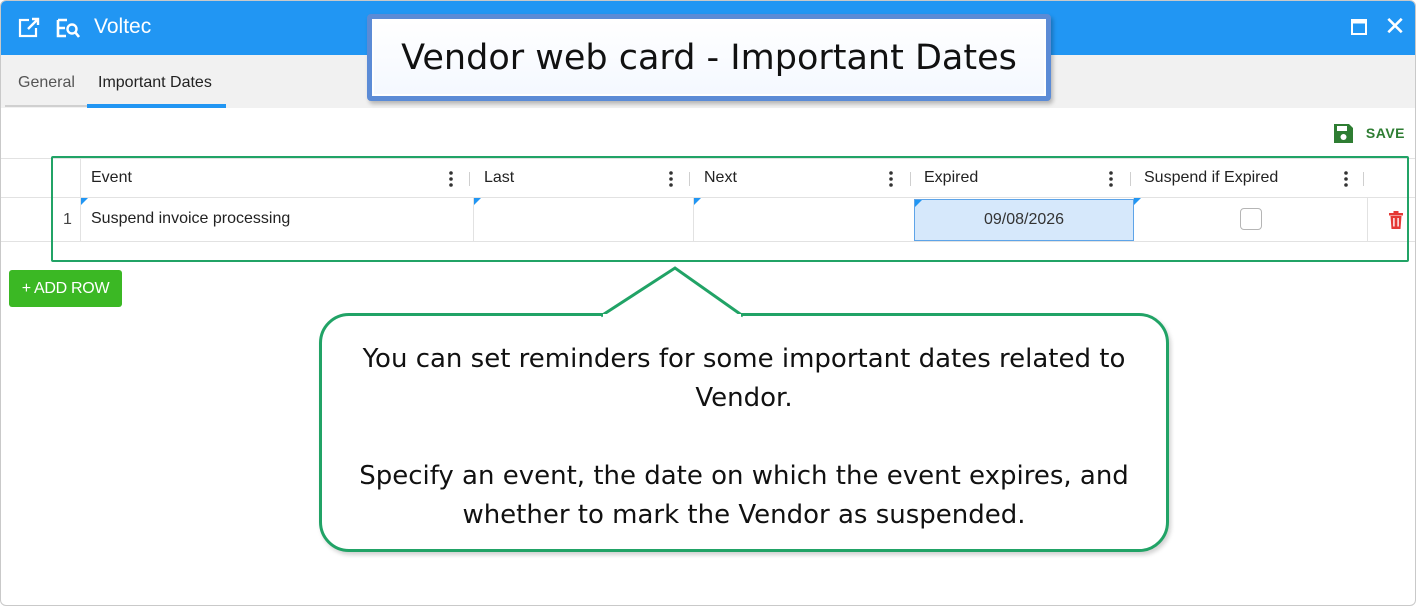 Image resolution: width=1416 pixels, height=606 pixels. What do you see at coordinates (123, 26) in the screenshot?
I see `window-title: Voltec` at bounding box center [123, 26].